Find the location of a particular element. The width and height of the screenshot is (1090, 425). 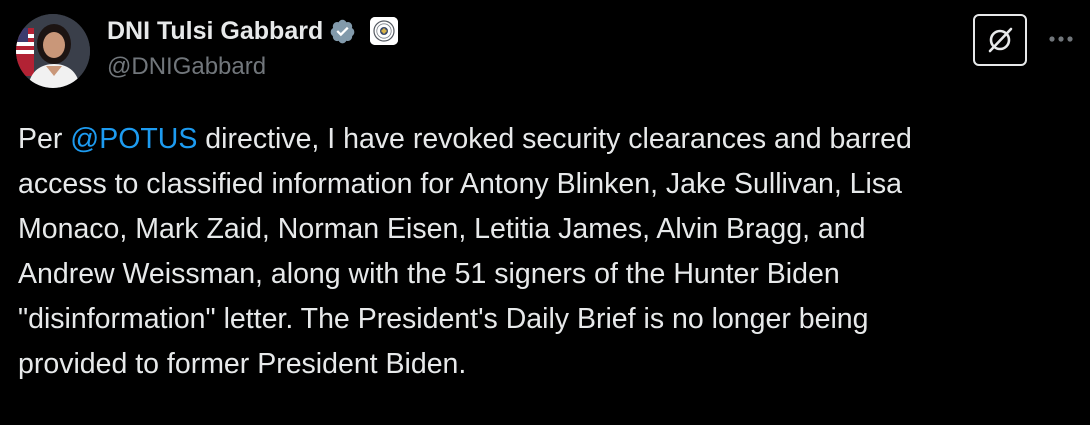

government-seal-badge-icon is located at coordinates (384, 31).